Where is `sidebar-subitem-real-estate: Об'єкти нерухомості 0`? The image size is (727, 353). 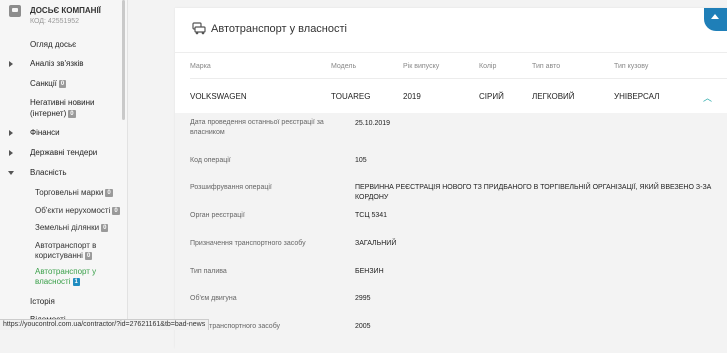
sidebar-subitem-real-estate: Об'єкти нерухомості 0 is located at coordinates (62, 211).